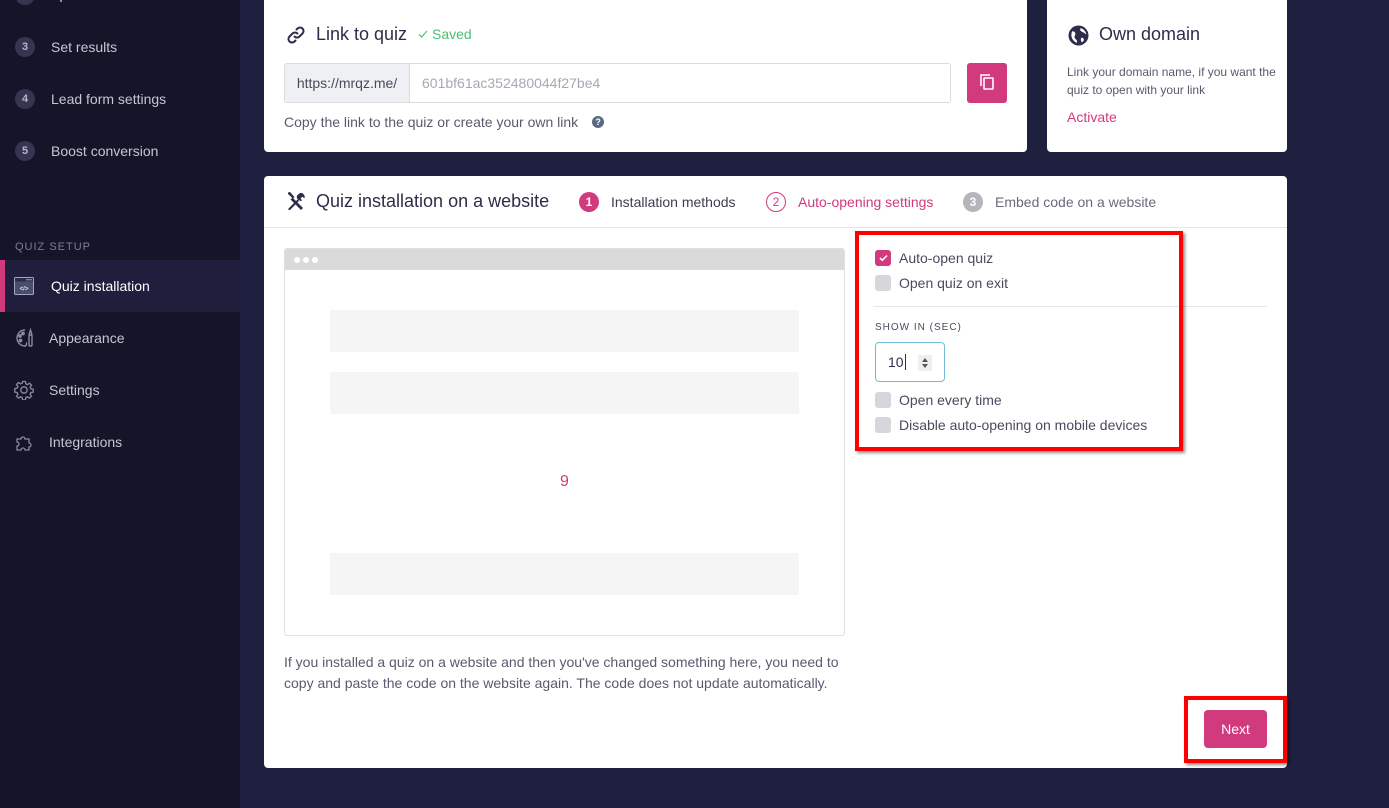 This screenshot has height=808, width=1389. I want to click on sidebar-step-set-results: 3 Set results, so click(120, 47).